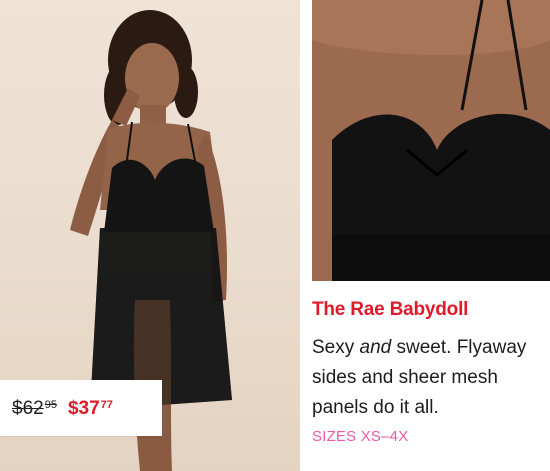 The height and width of the screenshot is (471, 550). Describe the element at coordinates (106, 404) in the screenshot. I see `sale-price-cents: 77` at that location.